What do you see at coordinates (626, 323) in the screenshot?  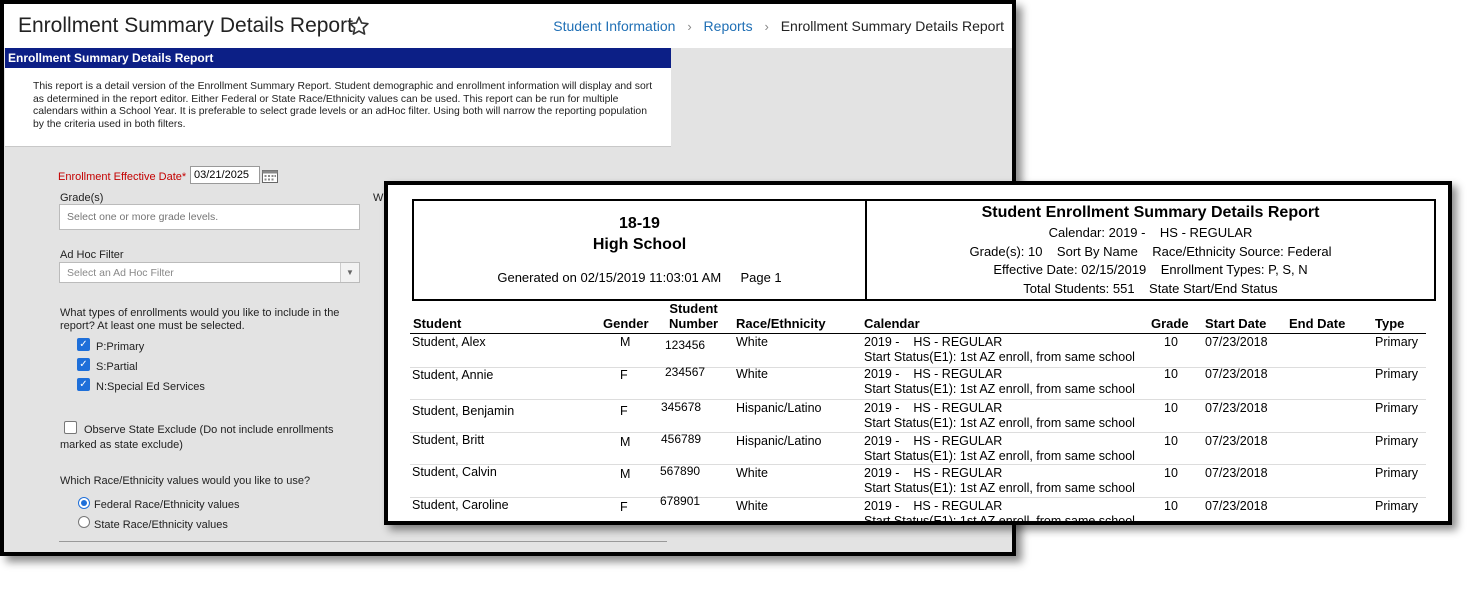 I see `col-gender: Gender` at bounding box center [626, 323].